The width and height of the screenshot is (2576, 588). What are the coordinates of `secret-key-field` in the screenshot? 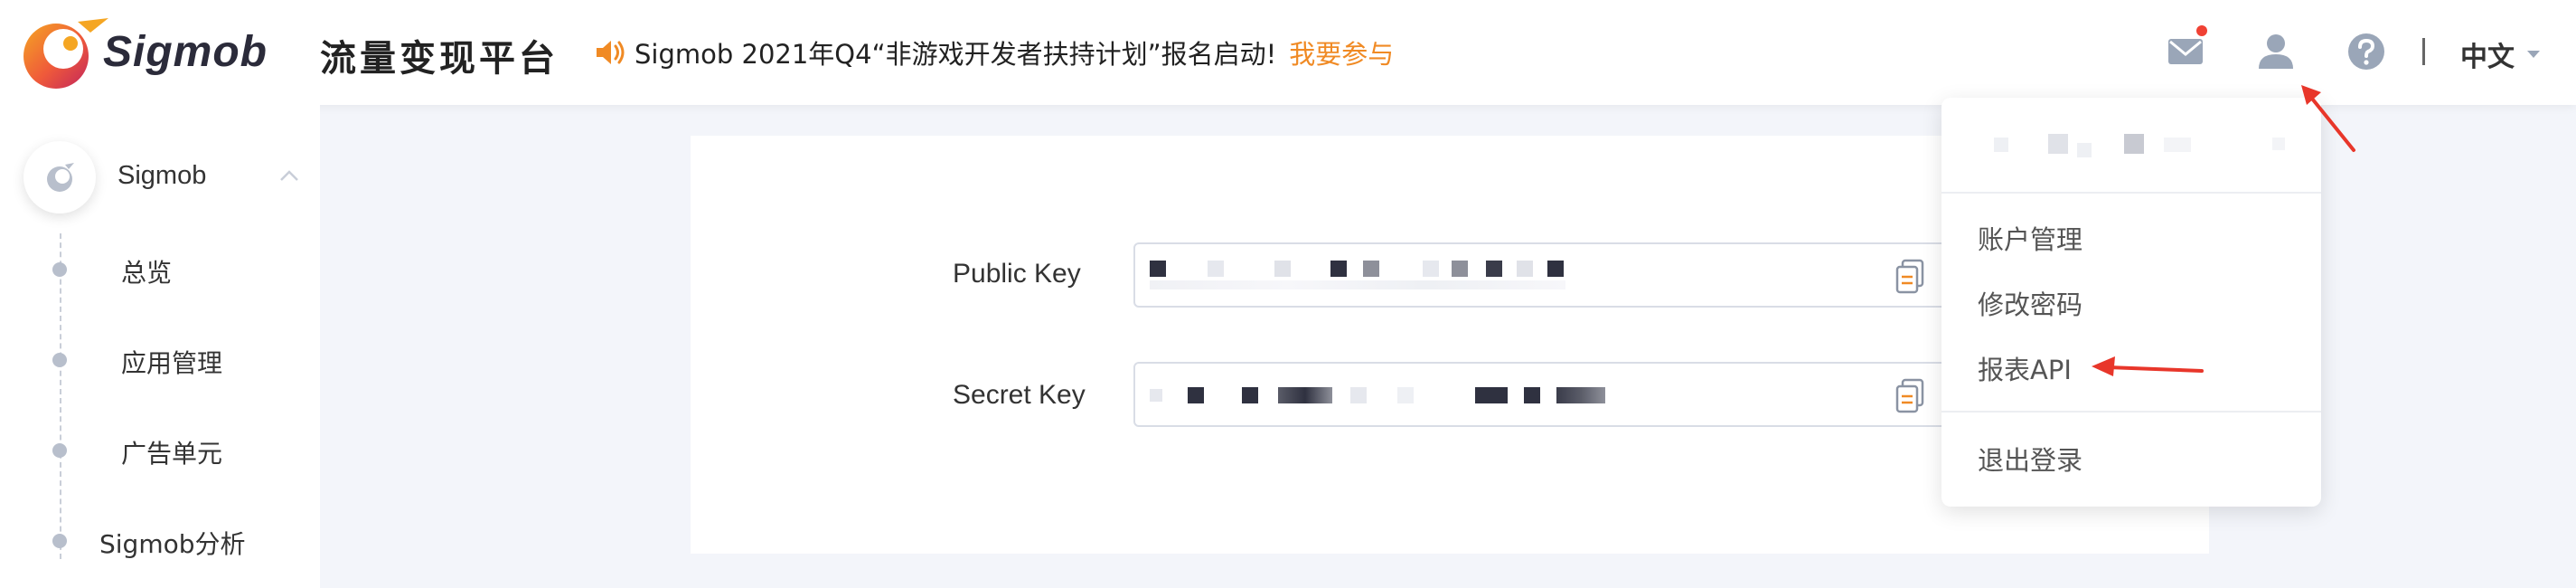 It's located at (1594, 394).